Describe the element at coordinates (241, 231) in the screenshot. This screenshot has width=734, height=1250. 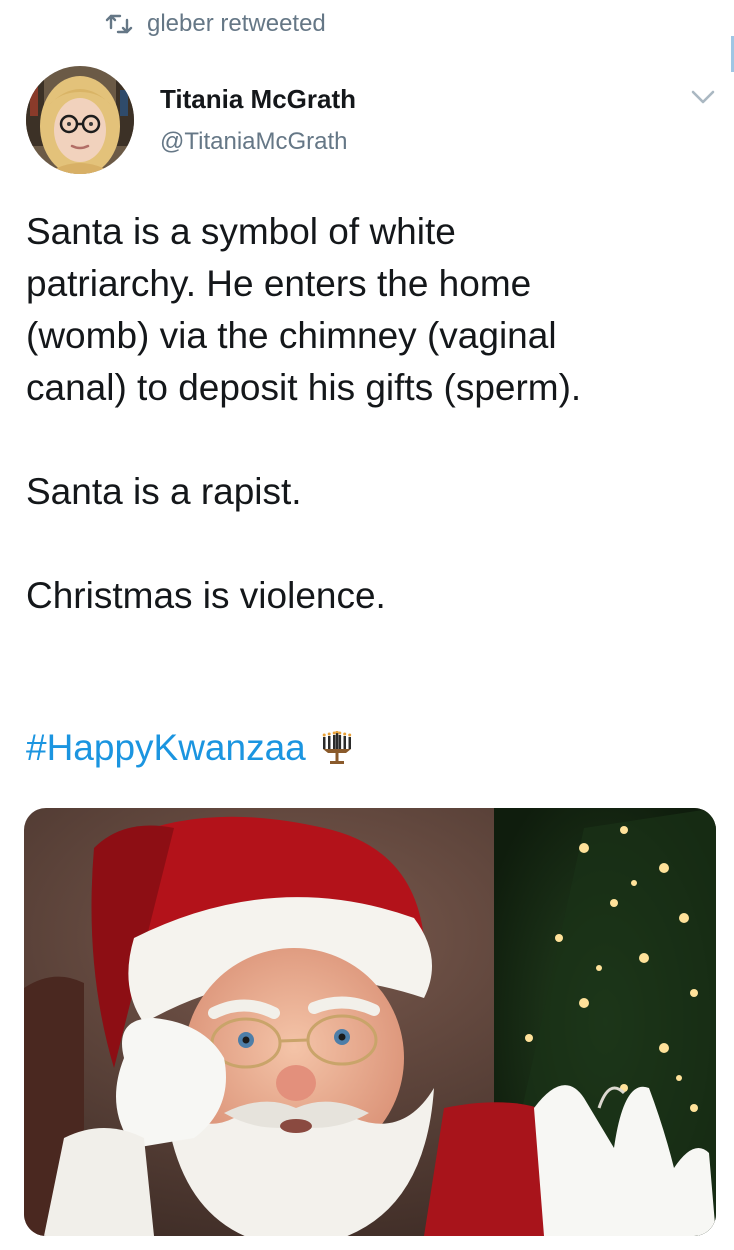
I see `tweet-line: Santa is a symbol of white` at that location.